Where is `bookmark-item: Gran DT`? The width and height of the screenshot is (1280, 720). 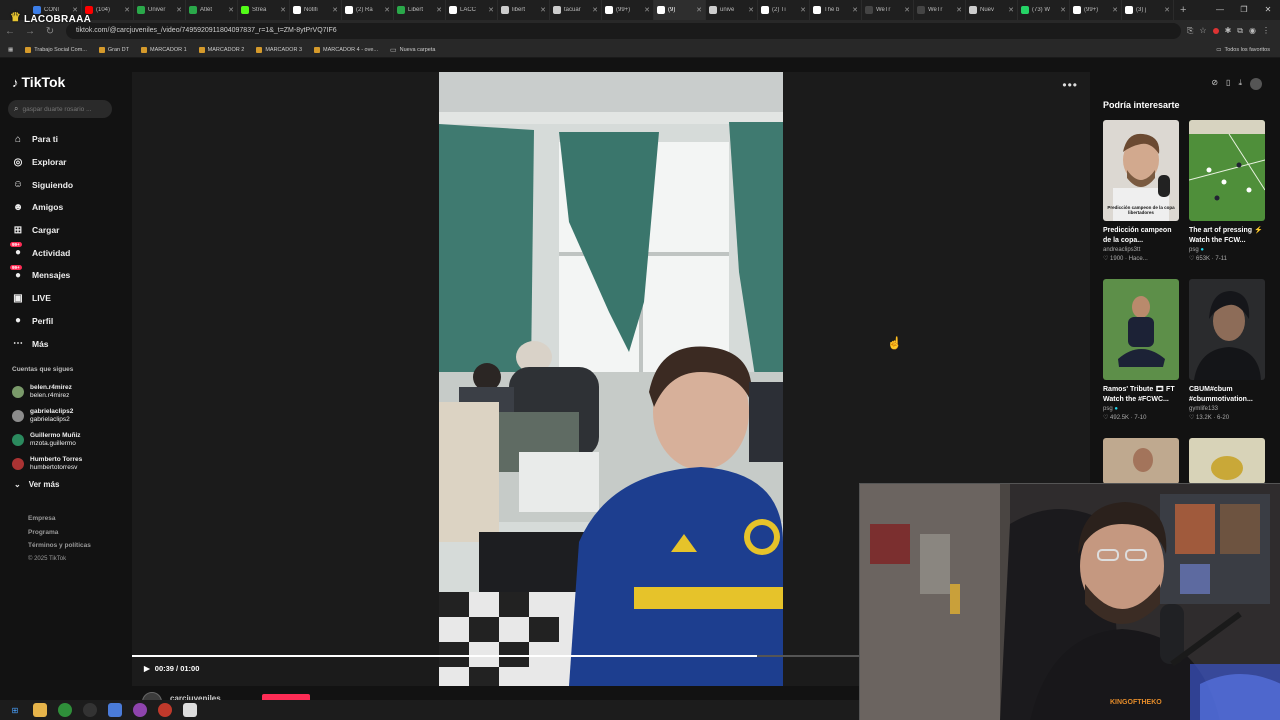 bookmark-item: Gran DT is located at coordinates (113, 49).